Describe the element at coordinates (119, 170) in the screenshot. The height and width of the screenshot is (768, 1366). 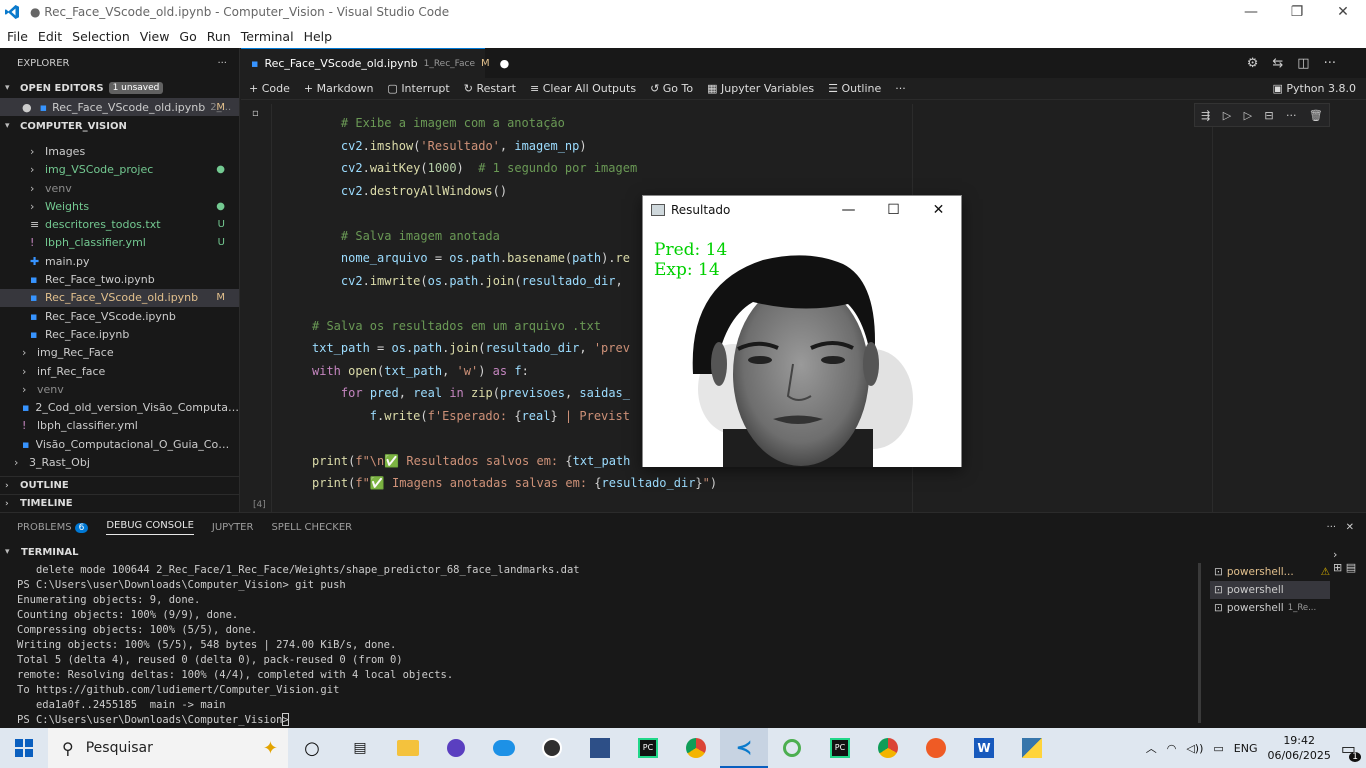
I see `tree-item: › img_VSCode_projec ●` at that location.